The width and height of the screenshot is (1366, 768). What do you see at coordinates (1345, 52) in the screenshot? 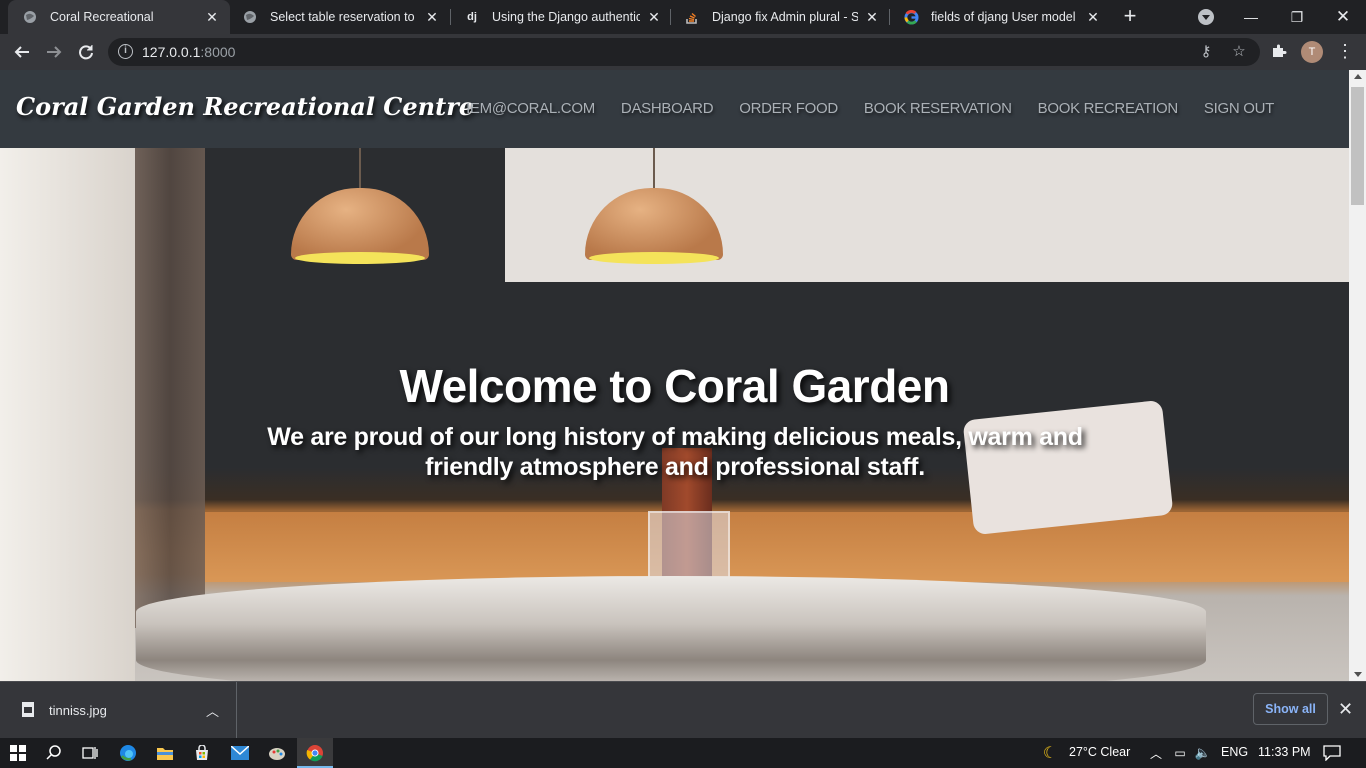
I see `browser-menu-icon: ⋮` at bounding box center [1345, 52].